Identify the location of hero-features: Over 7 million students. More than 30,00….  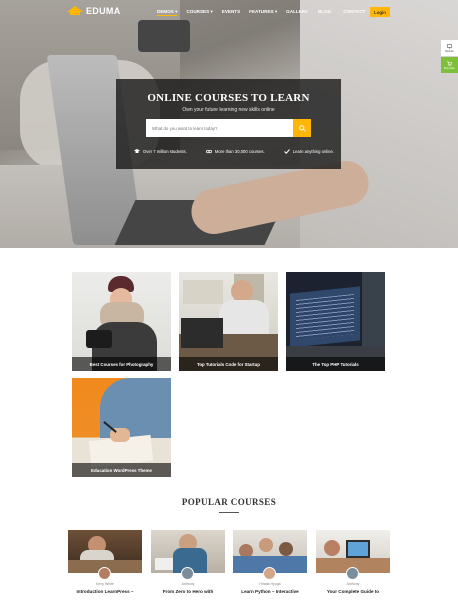
(234, 151).